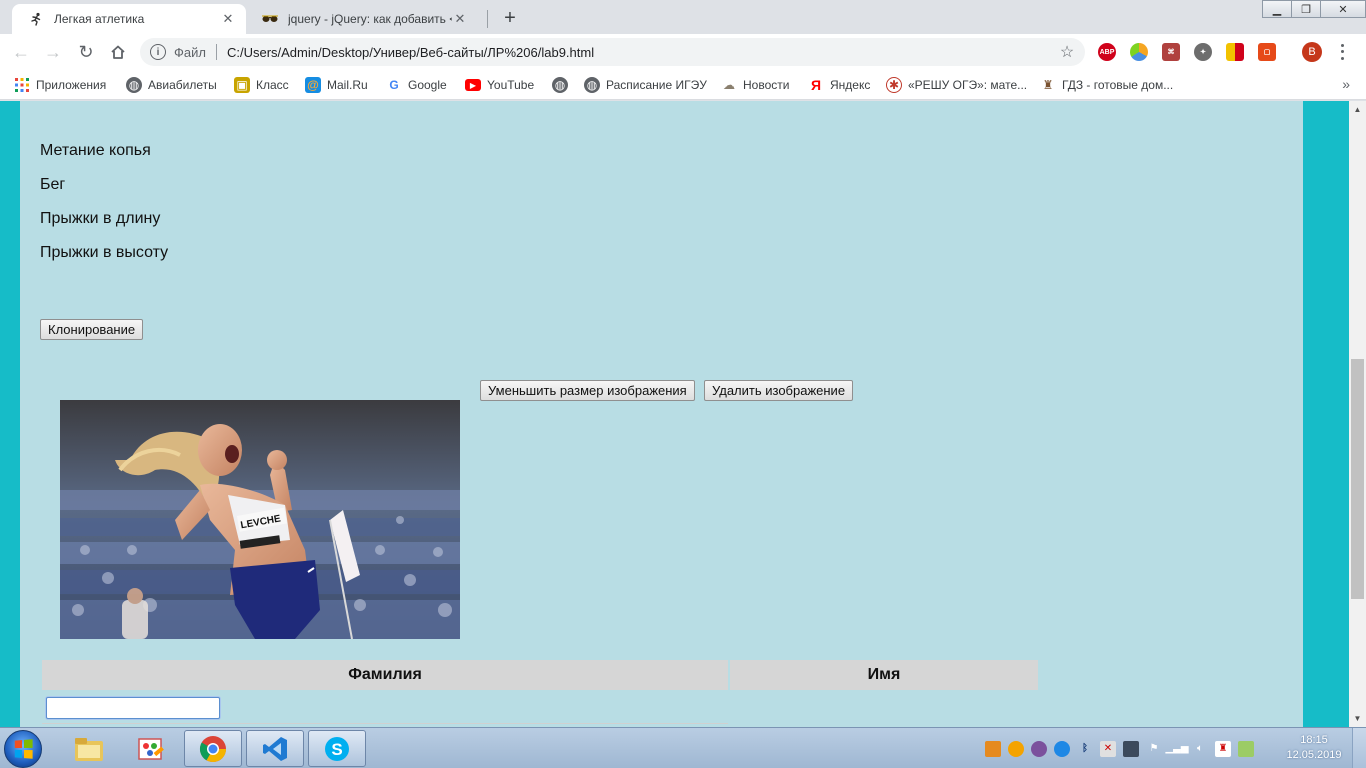 Image resolution: width=1366 pixels, height=768 pixels. Describe the element at coordinates (1108, 748) in the screenshot. I see `tray-app-icon: ✕` at that location.